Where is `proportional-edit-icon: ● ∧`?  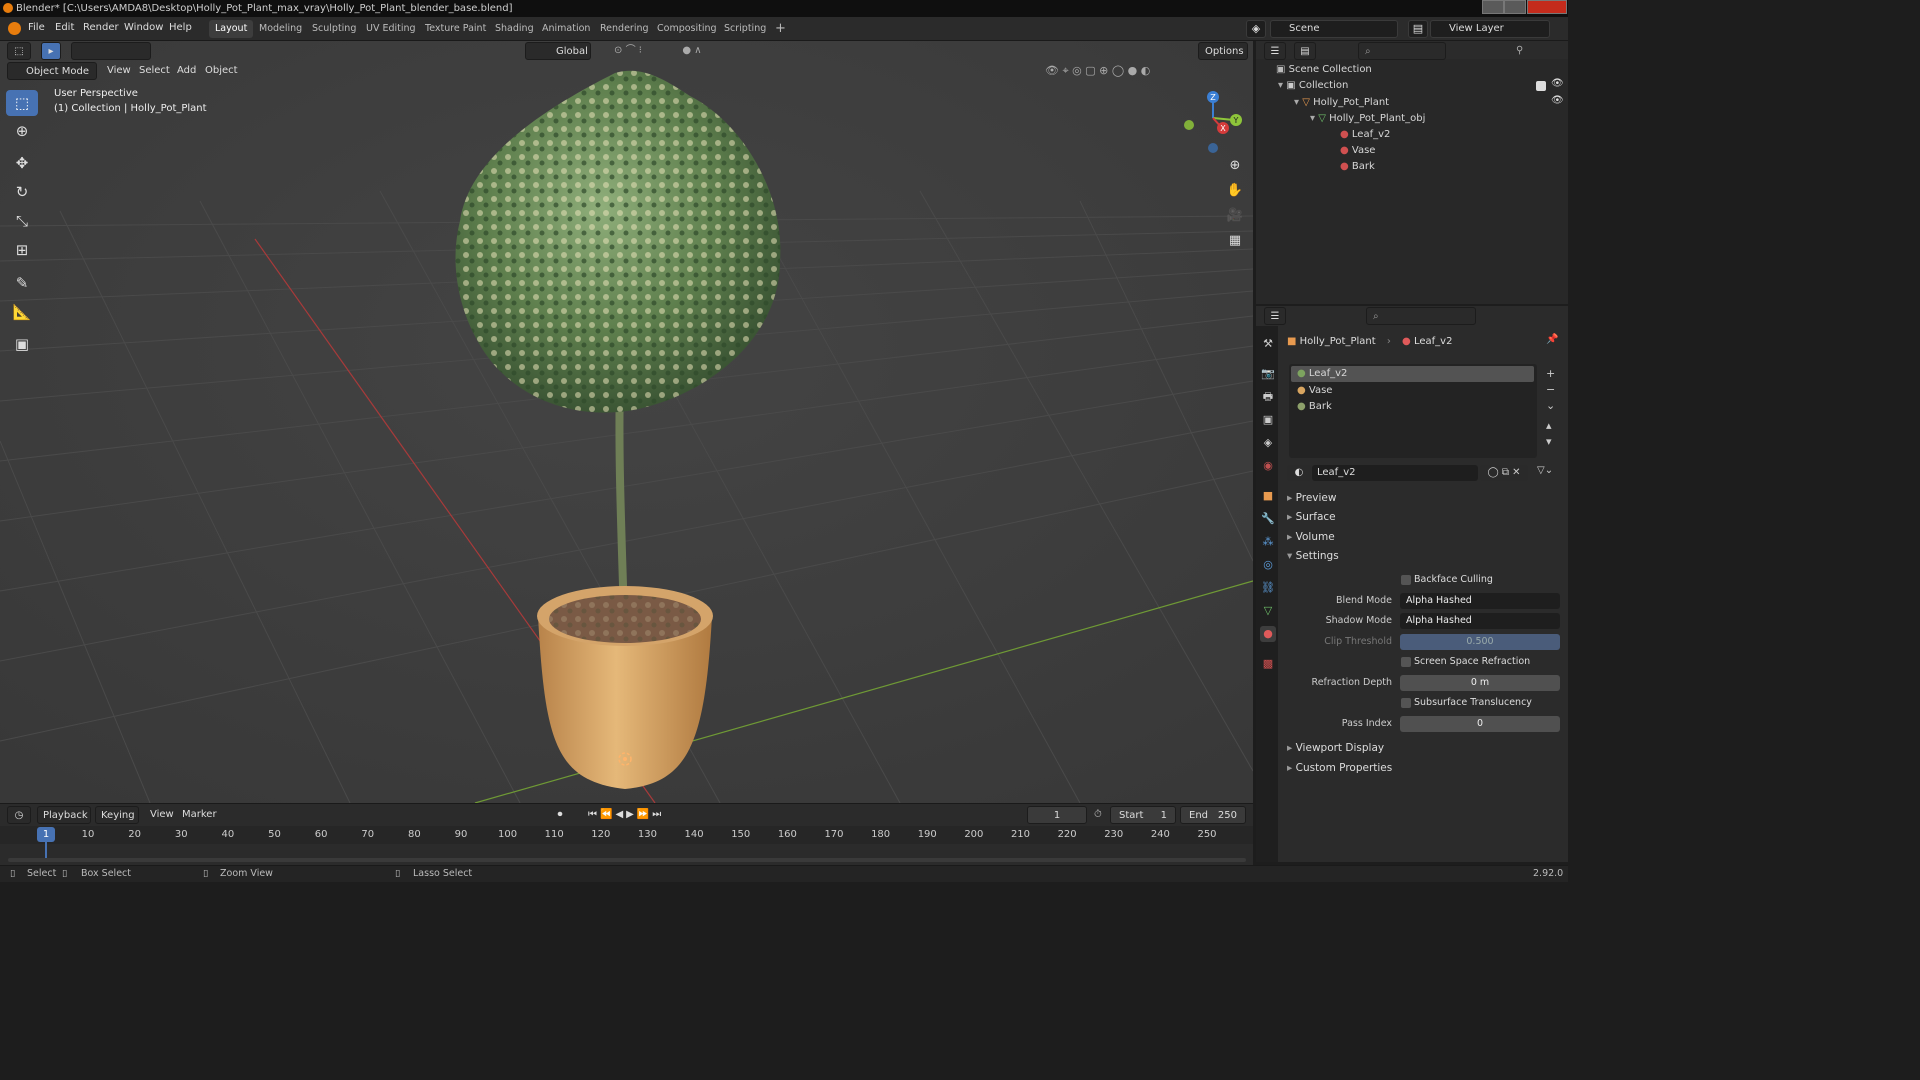 proportional-edit-icon: ● ∧ is located at coordinates (692, 51).